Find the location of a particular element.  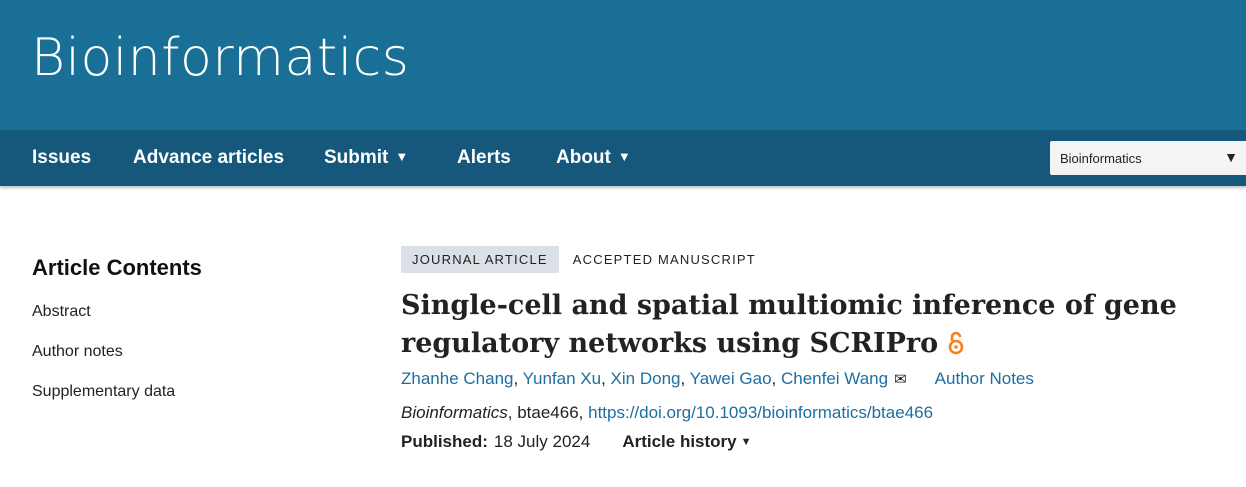

nav-about-label: About is located at coordinates (583, 157).